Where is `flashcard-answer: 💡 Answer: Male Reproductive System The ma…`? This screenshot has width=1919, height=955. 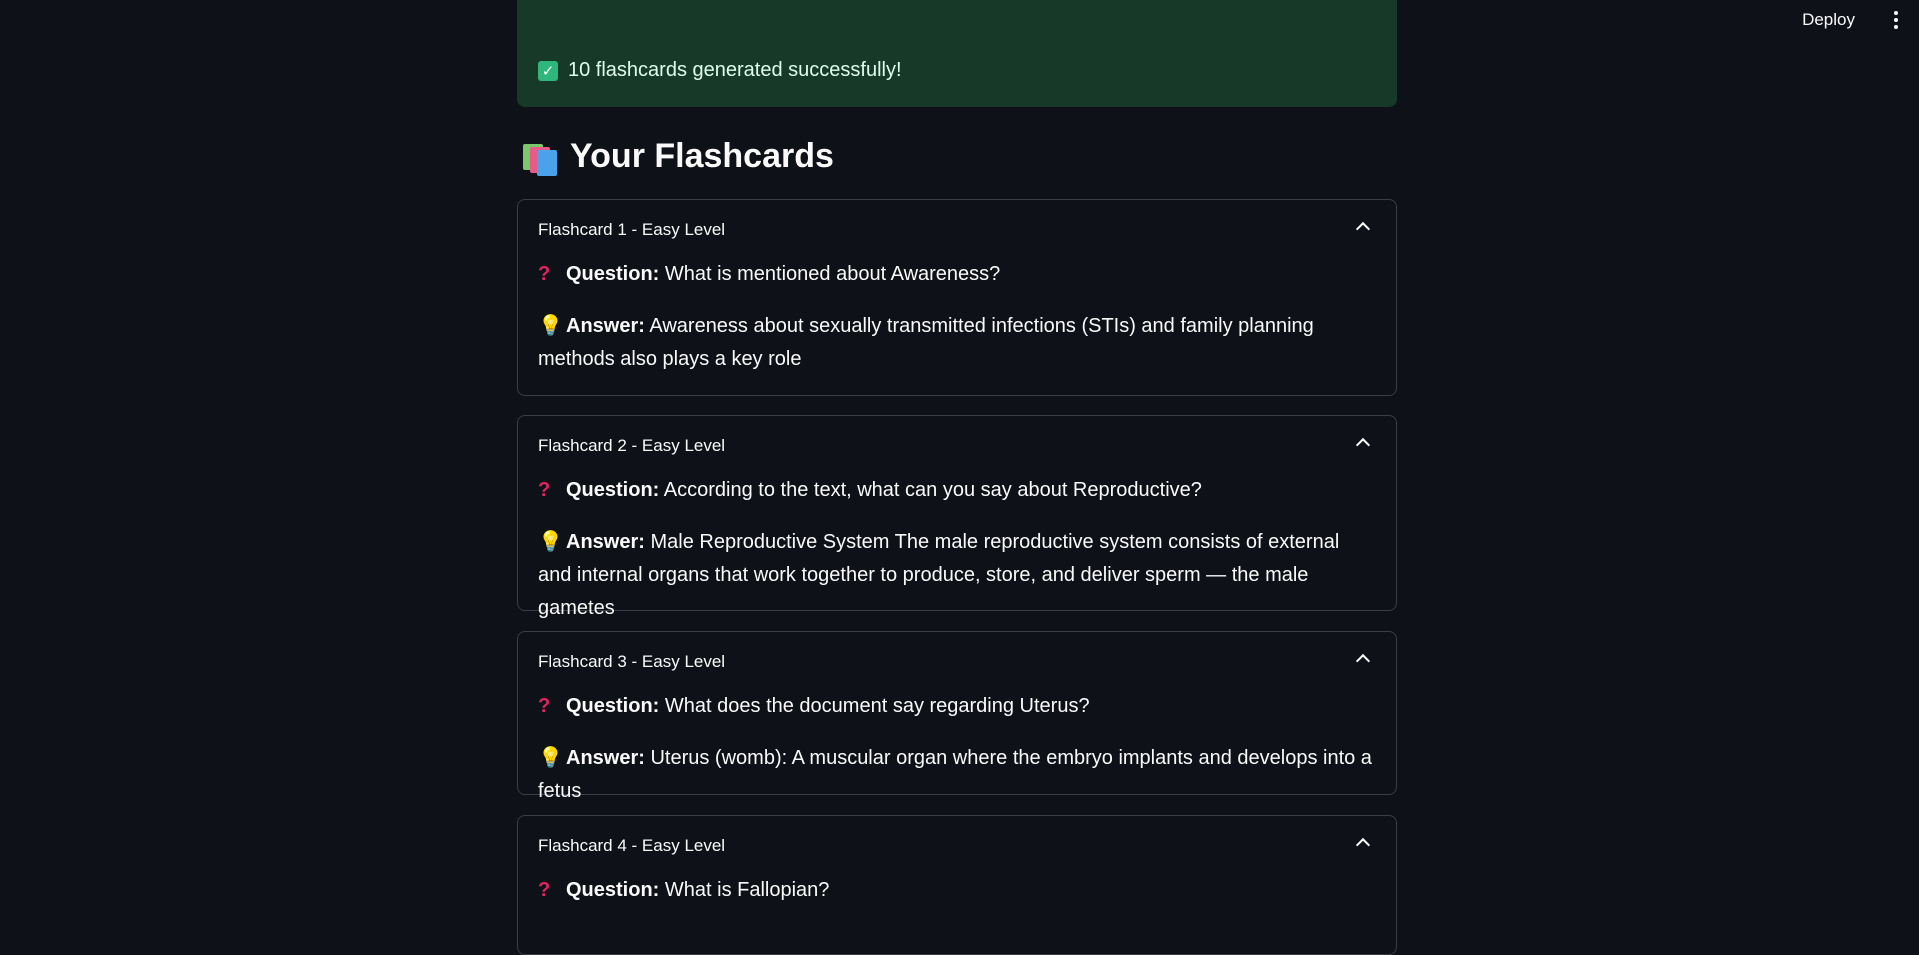 flashcard-answer: 💡 Answer: Male Reproductive System The ma… is located at coordinates (957, 575).